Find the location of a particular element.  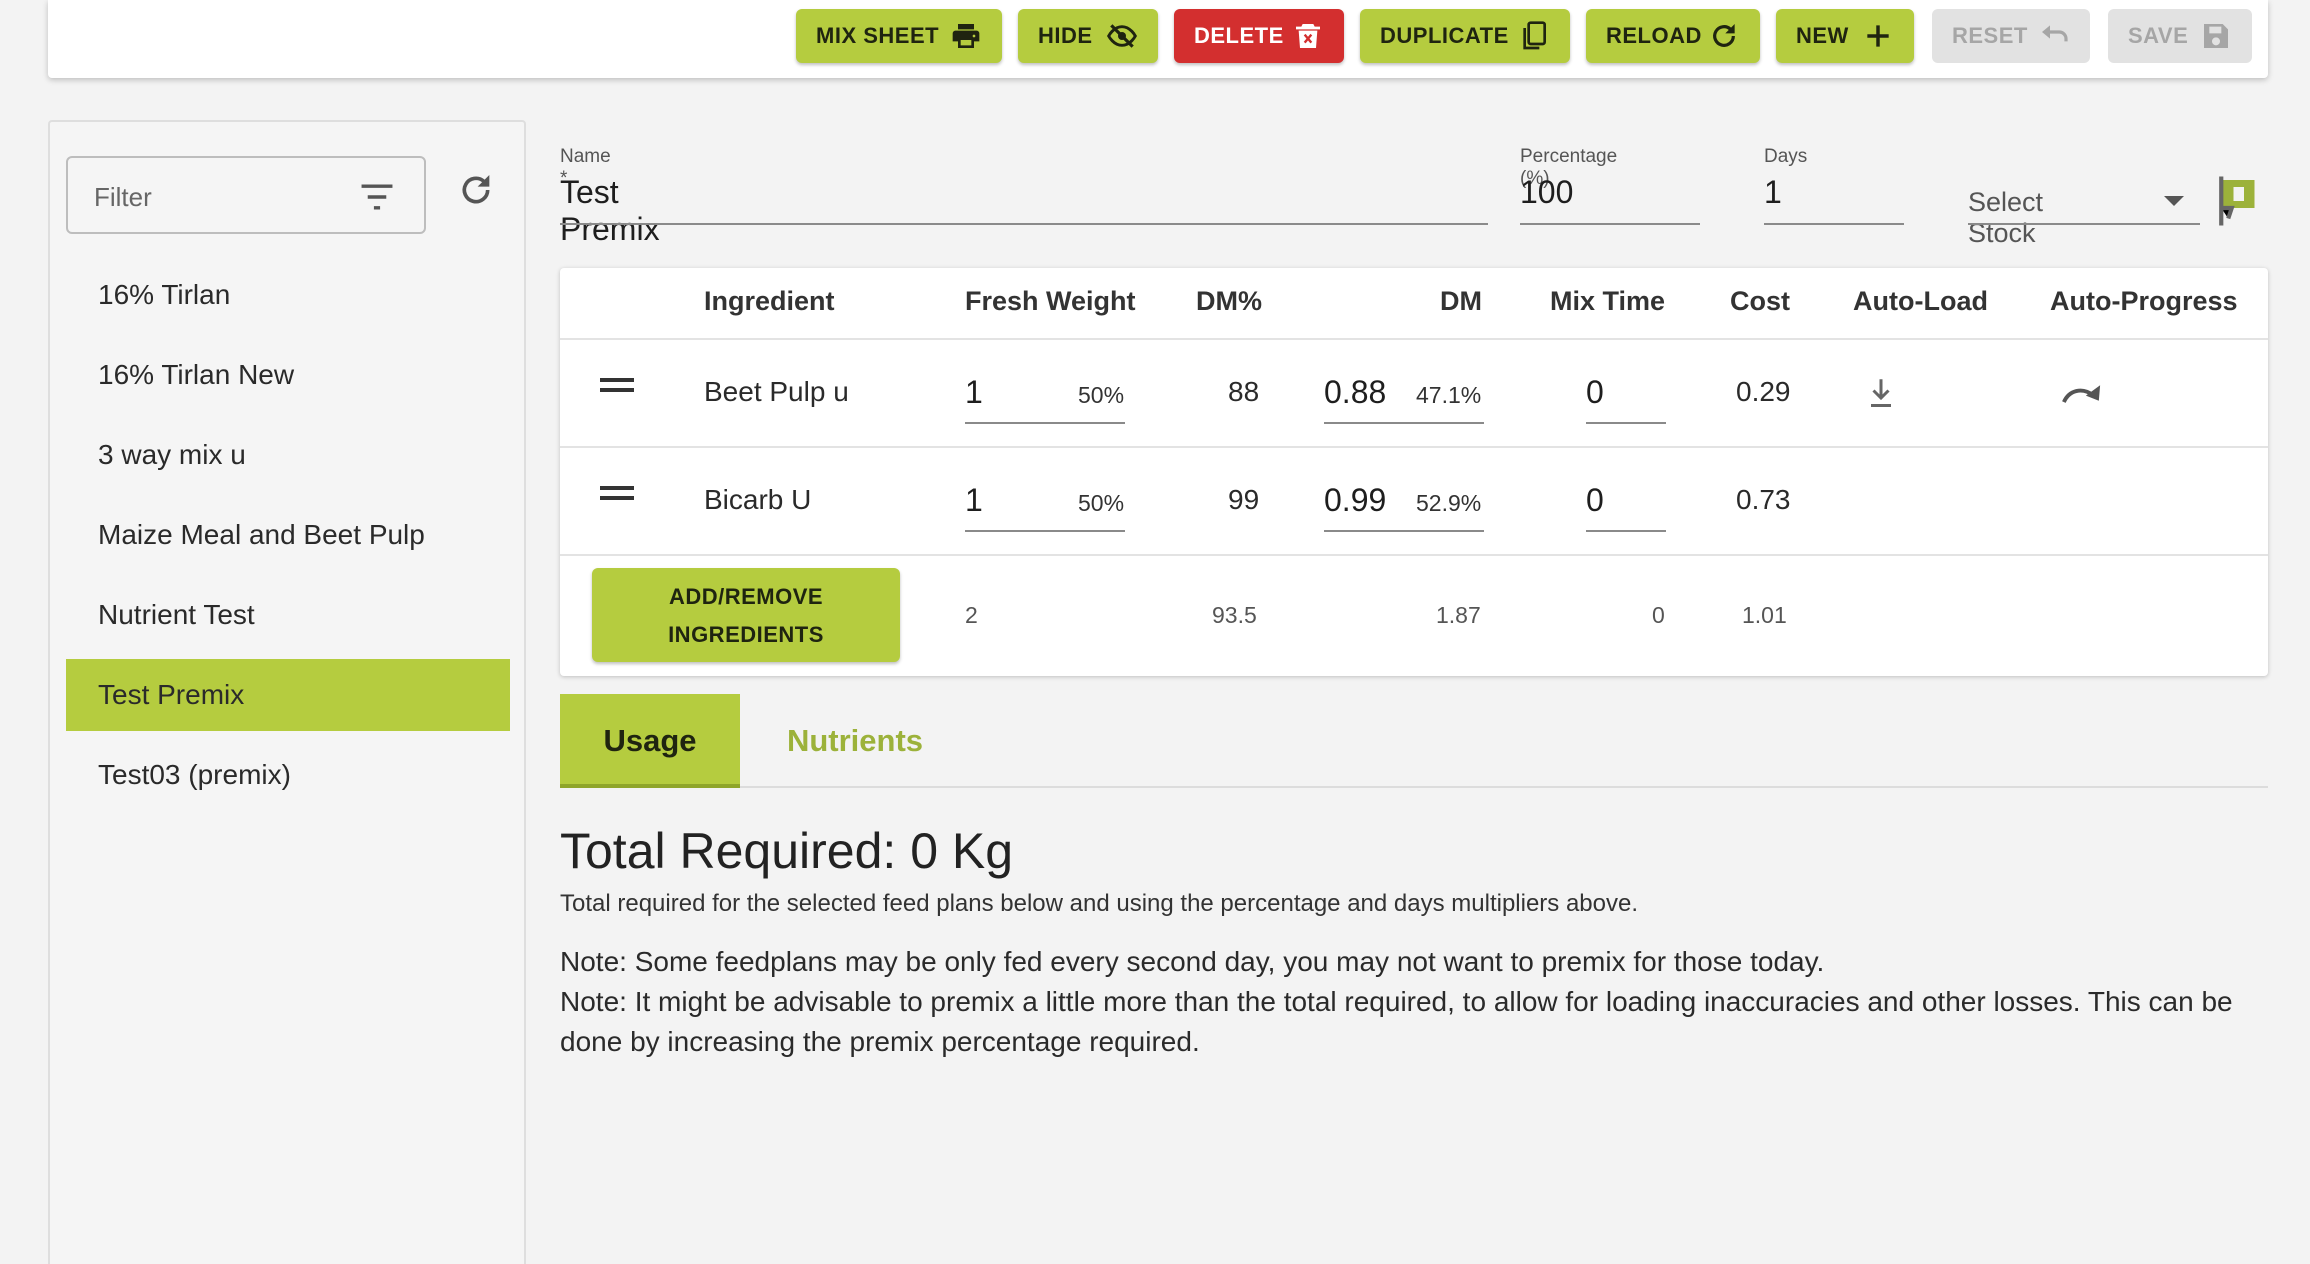

header-divider is located at coordinates (1414, 339).